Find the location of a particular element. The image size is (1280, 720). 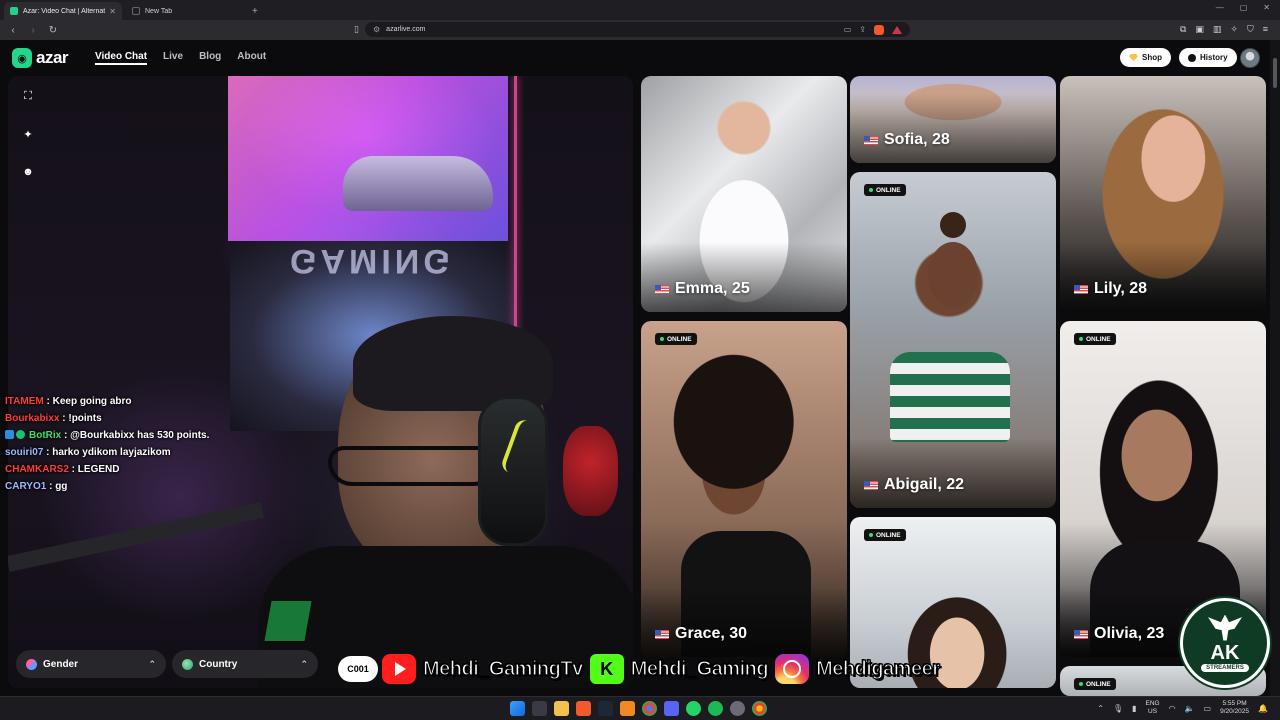

back-icon: ‹ is located at coordinates (13, 30).